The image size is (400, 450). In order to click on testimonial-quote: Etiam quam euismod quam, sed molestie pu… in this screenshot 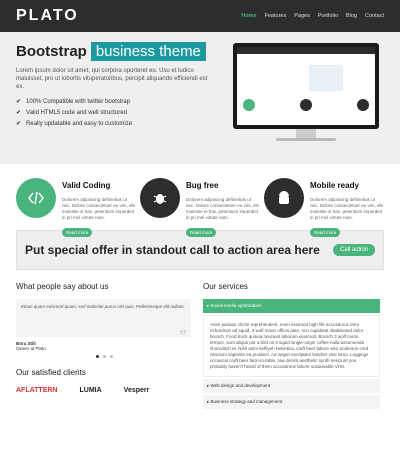, I will do `click(103, 323)`.